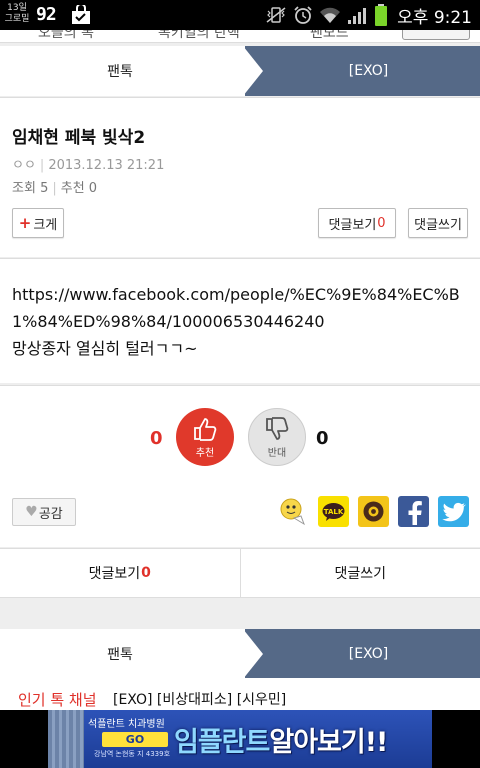 This screenshot has height=768, width=480. I want to click on popular-channel-links: [EXO] [비상대피소] [시우민], so click(199, 699).